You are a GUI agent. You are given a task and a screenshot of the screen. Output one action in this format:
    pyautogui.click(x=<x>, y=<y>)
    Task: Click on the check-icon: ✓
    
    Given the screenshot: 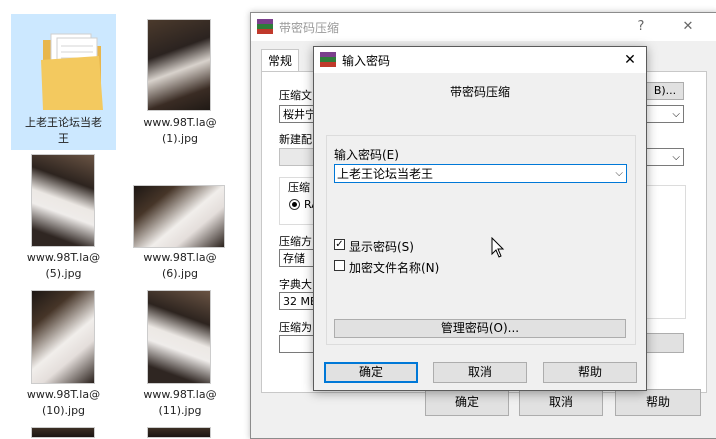 What is the action you would take?
    pyautogui.click(x=339, y=244)
    